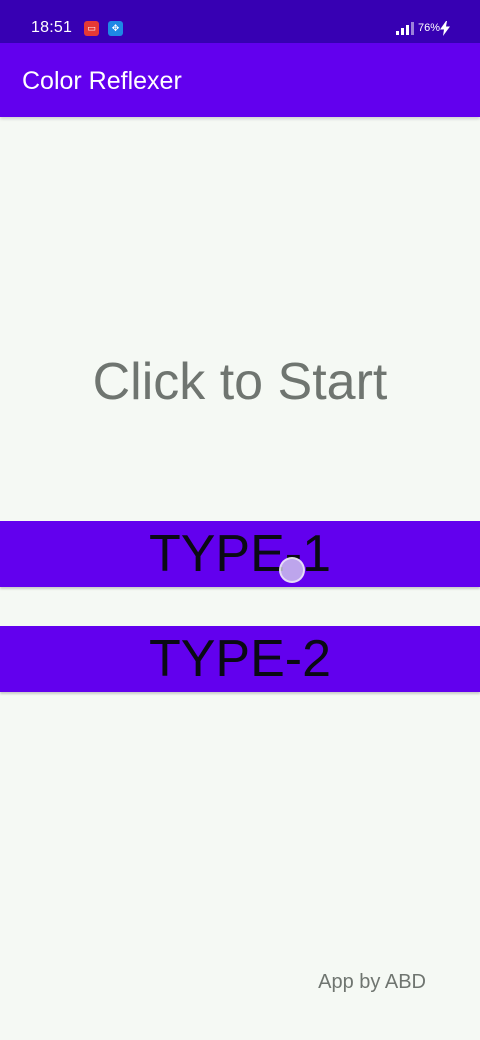  Describe the element at coordinates (429, 28) in the screenshot. I see `battery-level: 76%` at that location.